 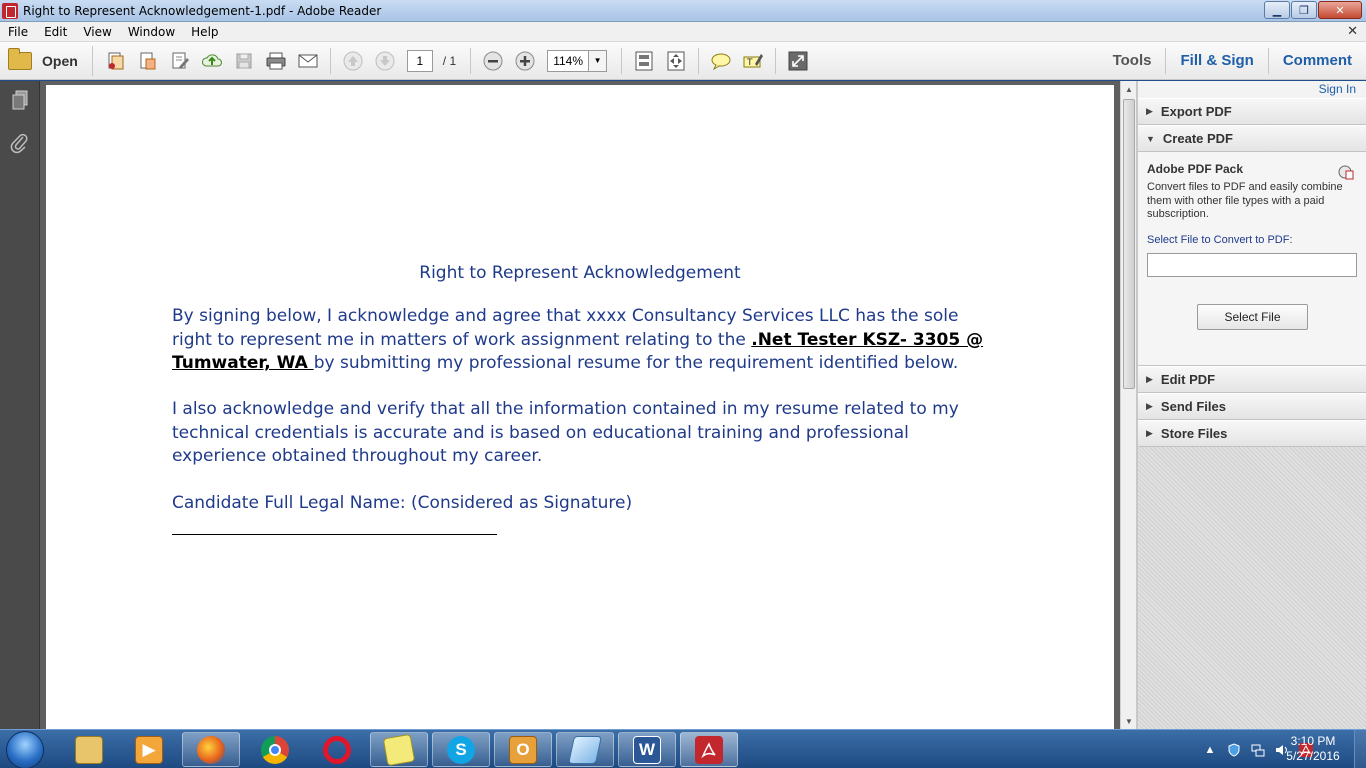 What do you see at coordinates (709, 749) in the screenshot?
I see `taskbar-adobe-reader` at bounding box center [709, 749].